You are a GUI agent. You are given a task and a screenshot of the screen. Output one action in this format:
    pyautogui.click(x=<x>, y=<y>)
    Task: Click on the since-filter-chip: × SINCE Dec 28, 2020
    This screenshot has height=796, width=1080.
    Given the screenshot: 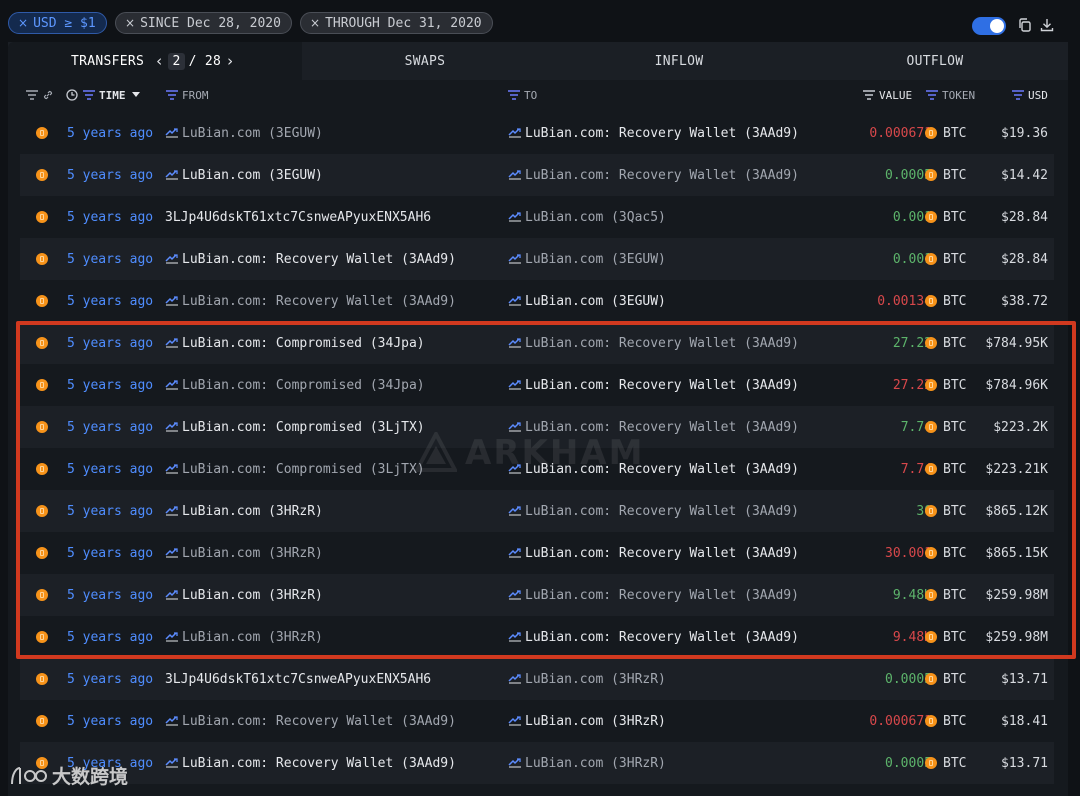 What is the action you would take?
    pyautogui.click(x=203, y=23)
    